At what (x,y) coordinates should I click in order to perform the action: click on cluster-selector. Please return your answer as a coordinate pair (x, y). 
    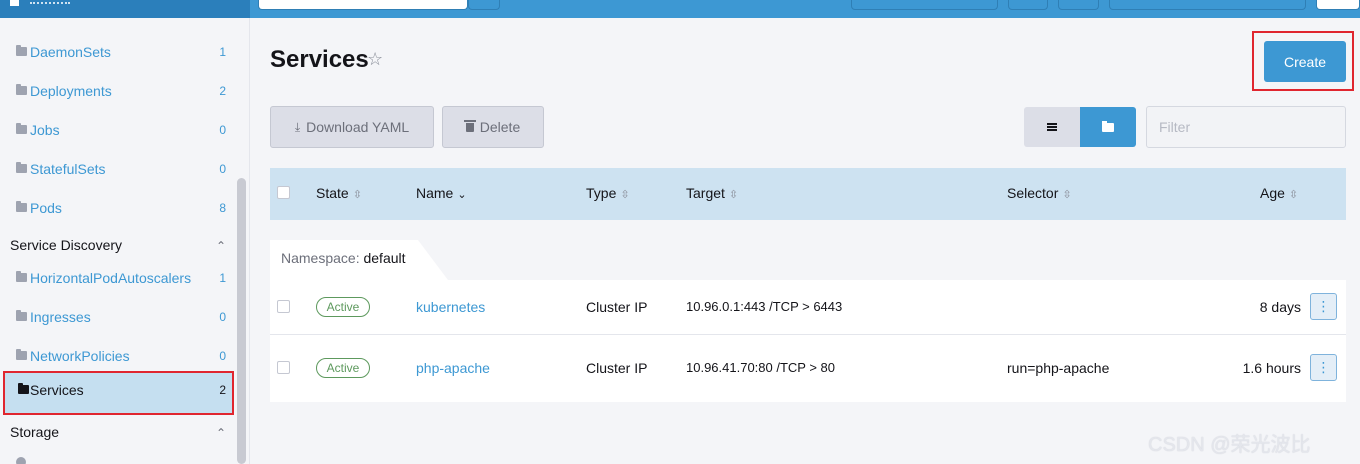
    Looking at the image, I should click on (363, 5).